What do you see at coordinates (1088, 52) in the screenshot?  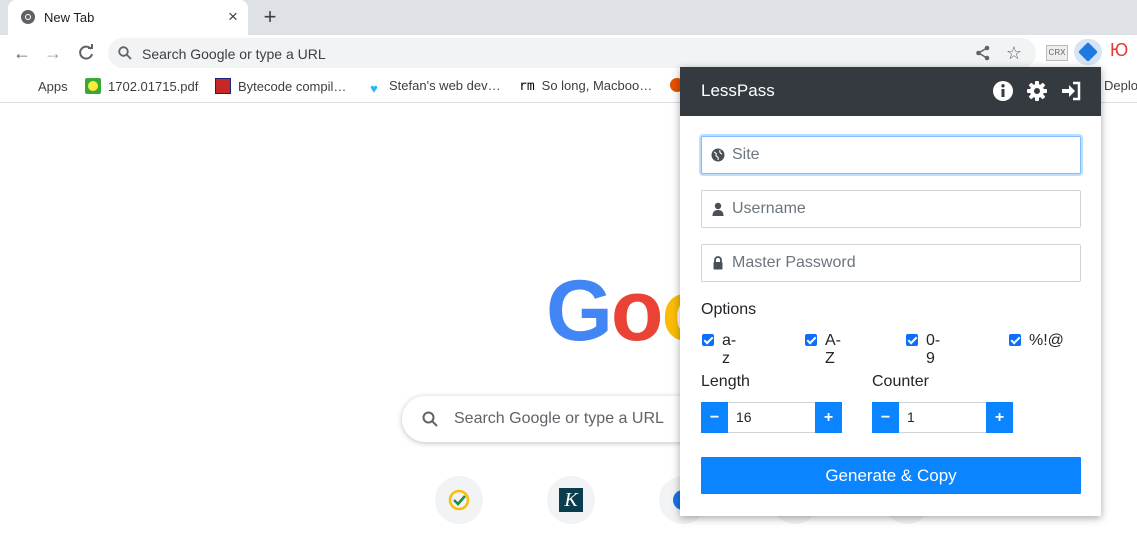 I see `lesspass-extension-icon` at bounding box center [1088, 52].